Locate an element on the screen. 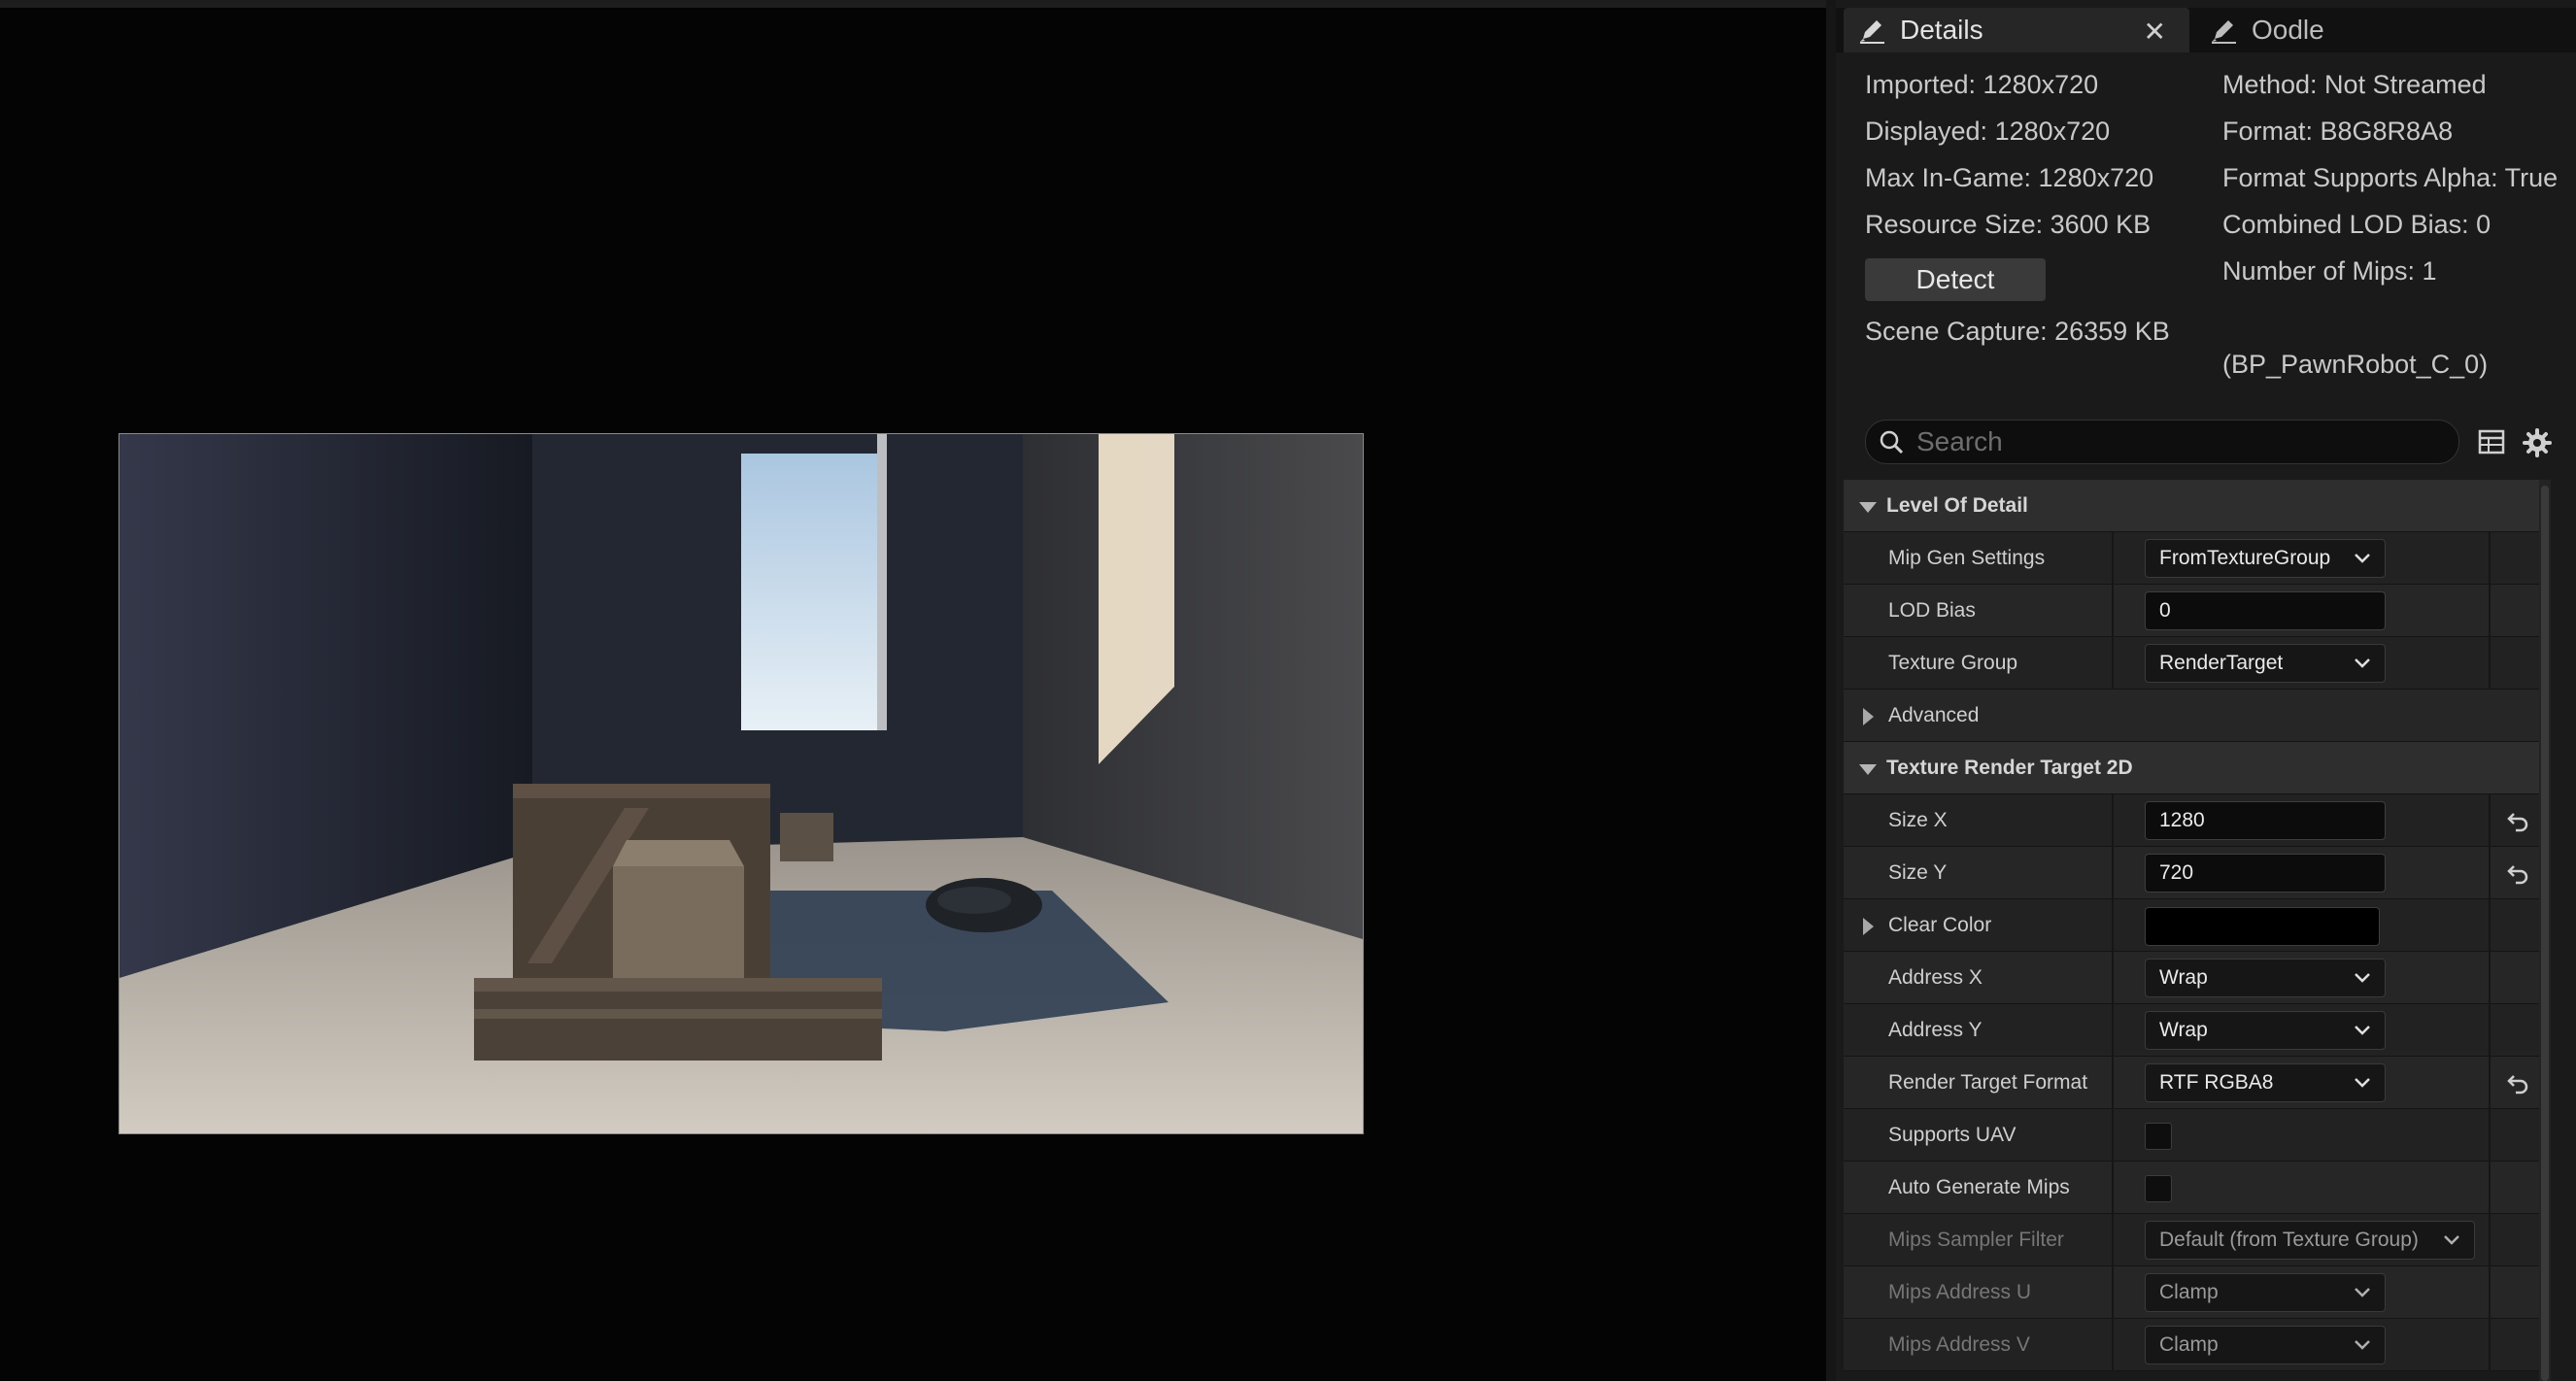  texture-group-dropdown: RenderTarget is located at coordinates (2265, 663).